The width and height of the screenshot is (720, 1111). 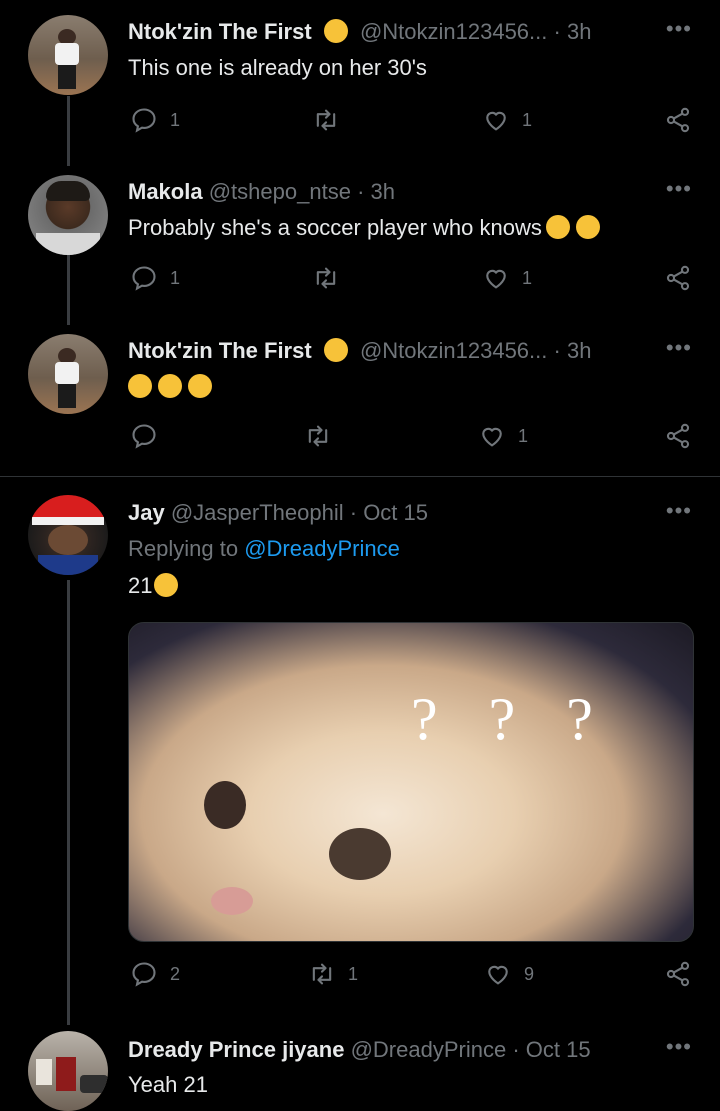 I want to click on like-count: 9, so click(x=529, y=973).